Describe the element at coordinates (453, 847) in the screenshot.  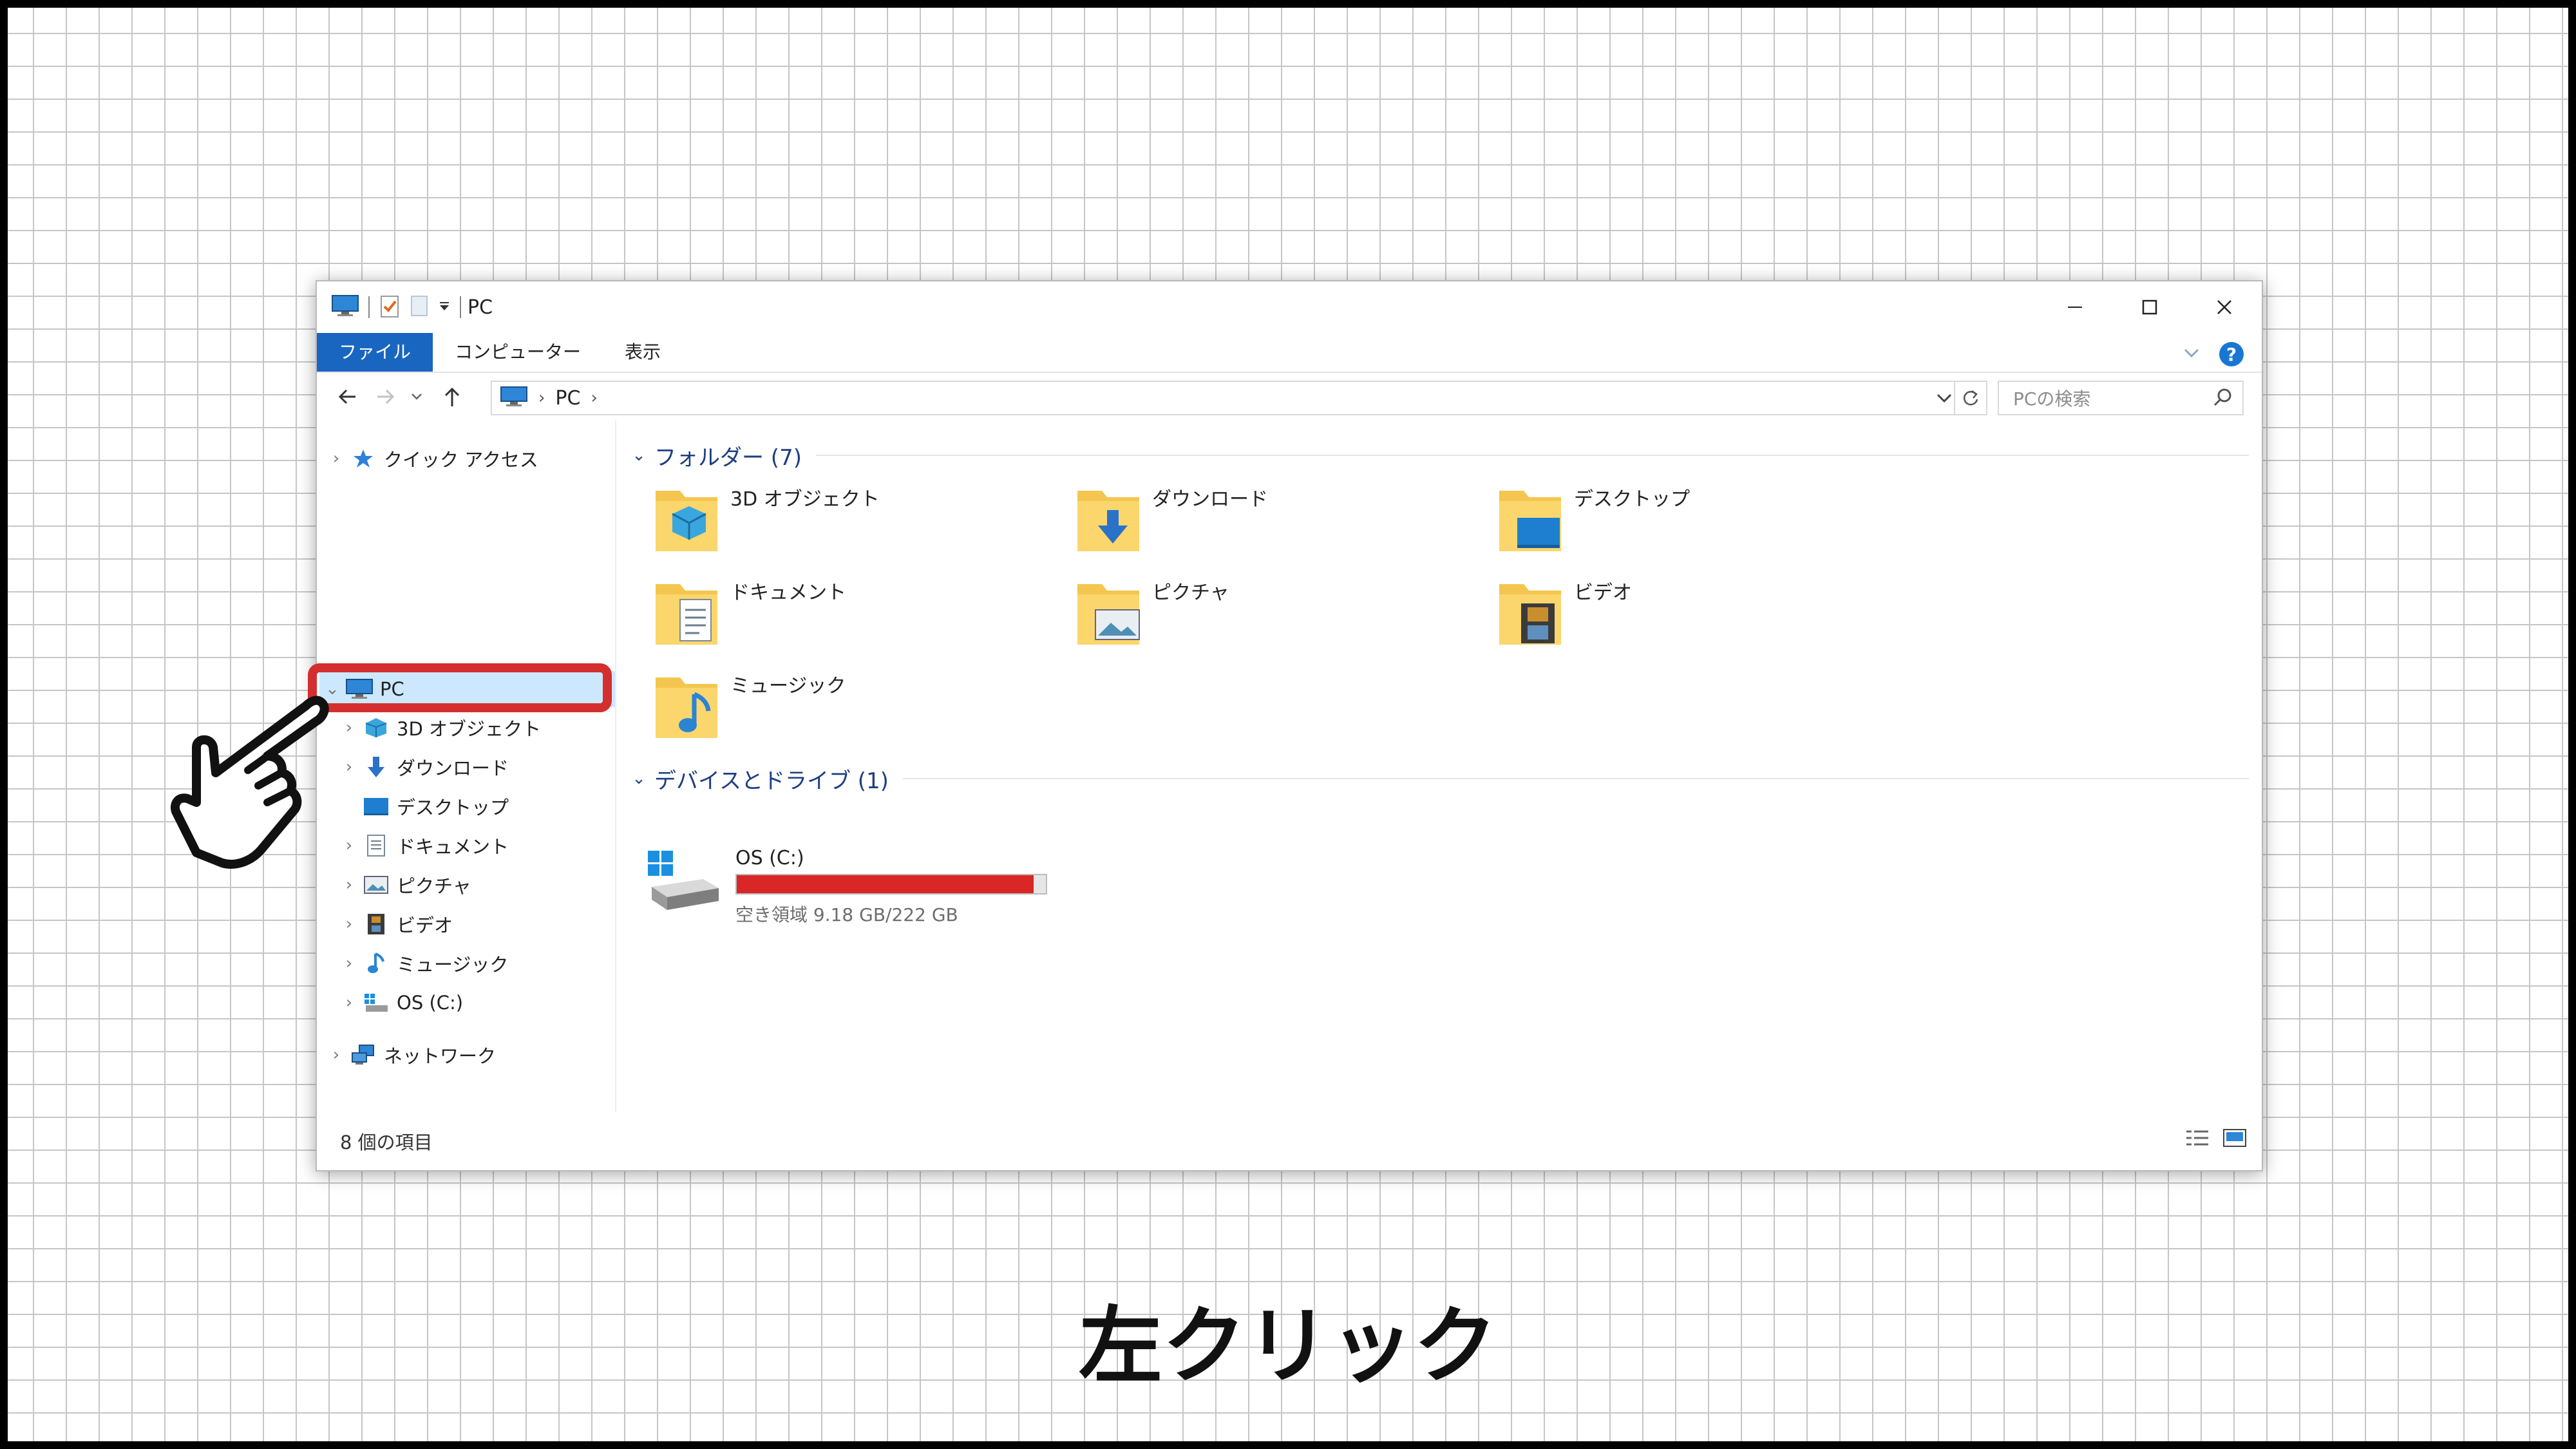
I see `nav-item-label: ドキュメント` at that location.